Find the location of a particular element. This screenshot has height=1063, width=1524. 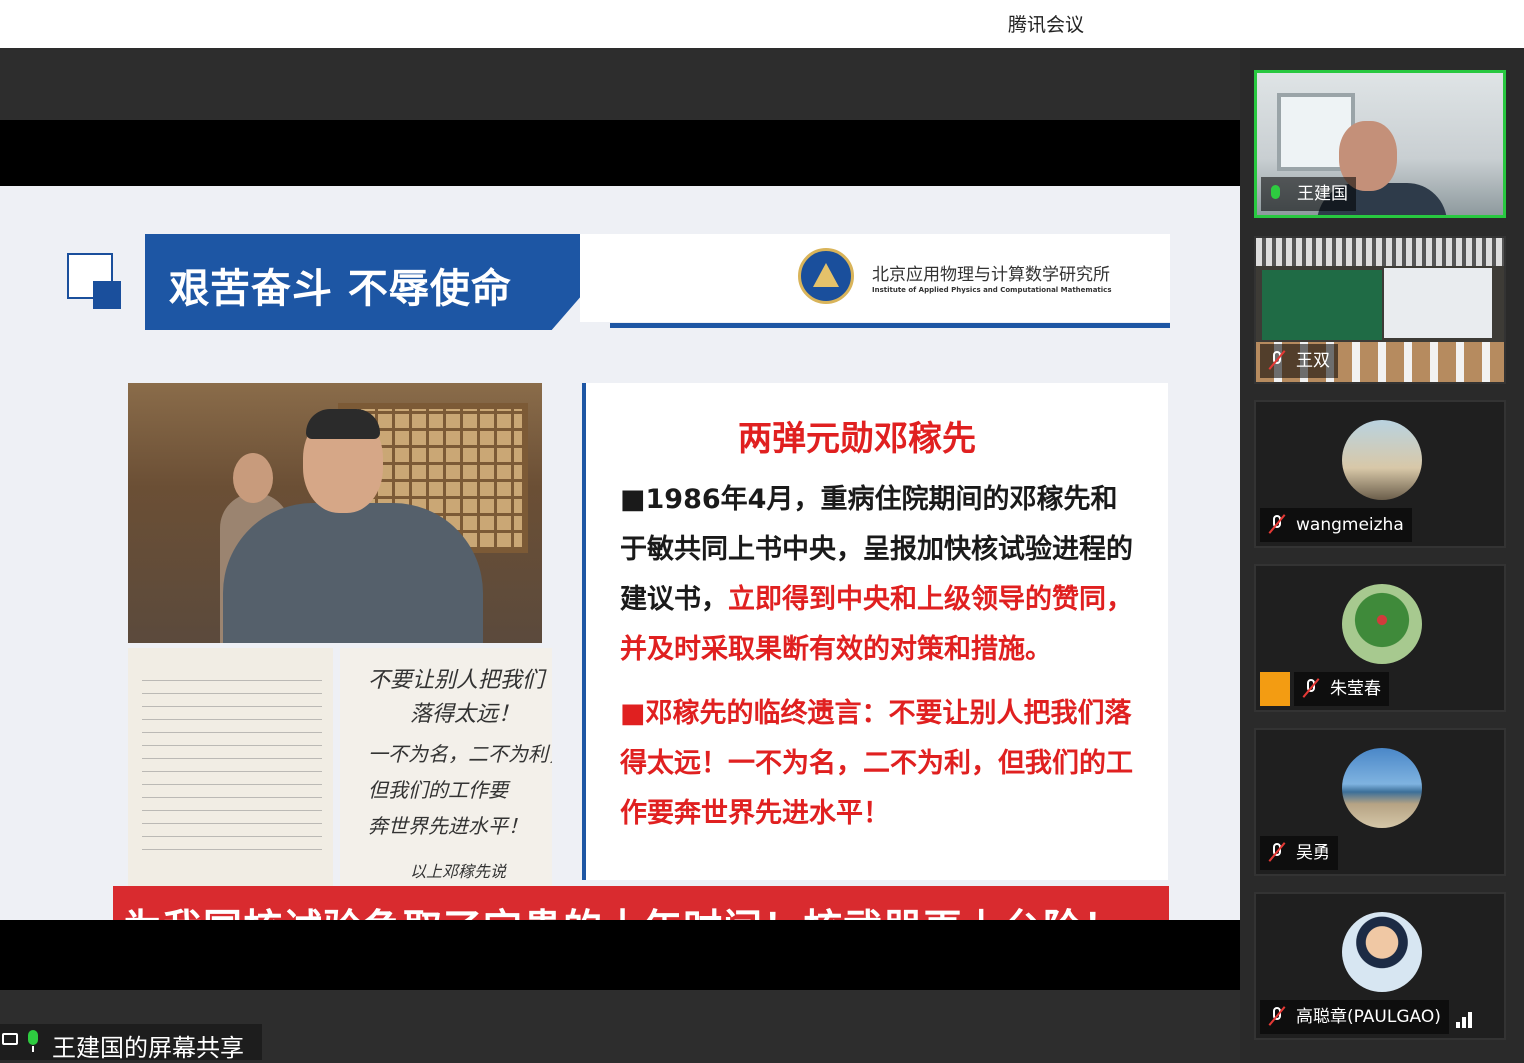

participant-nametag: 吴勇 is located at coordinates (1299, 853).